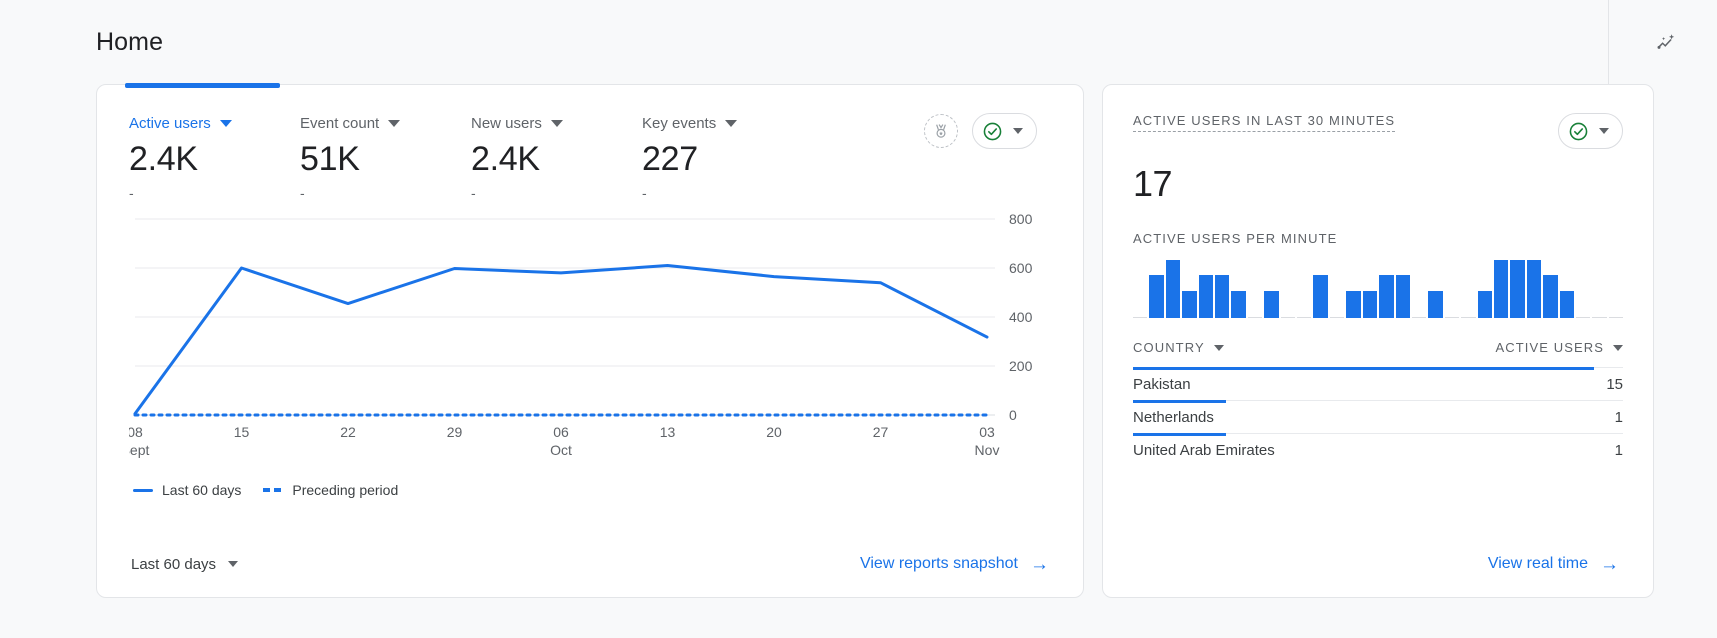 The width and height of the screenshot is (1717, 638). I want to click on view-real-time-link: View real time →, so click(1555, 564).